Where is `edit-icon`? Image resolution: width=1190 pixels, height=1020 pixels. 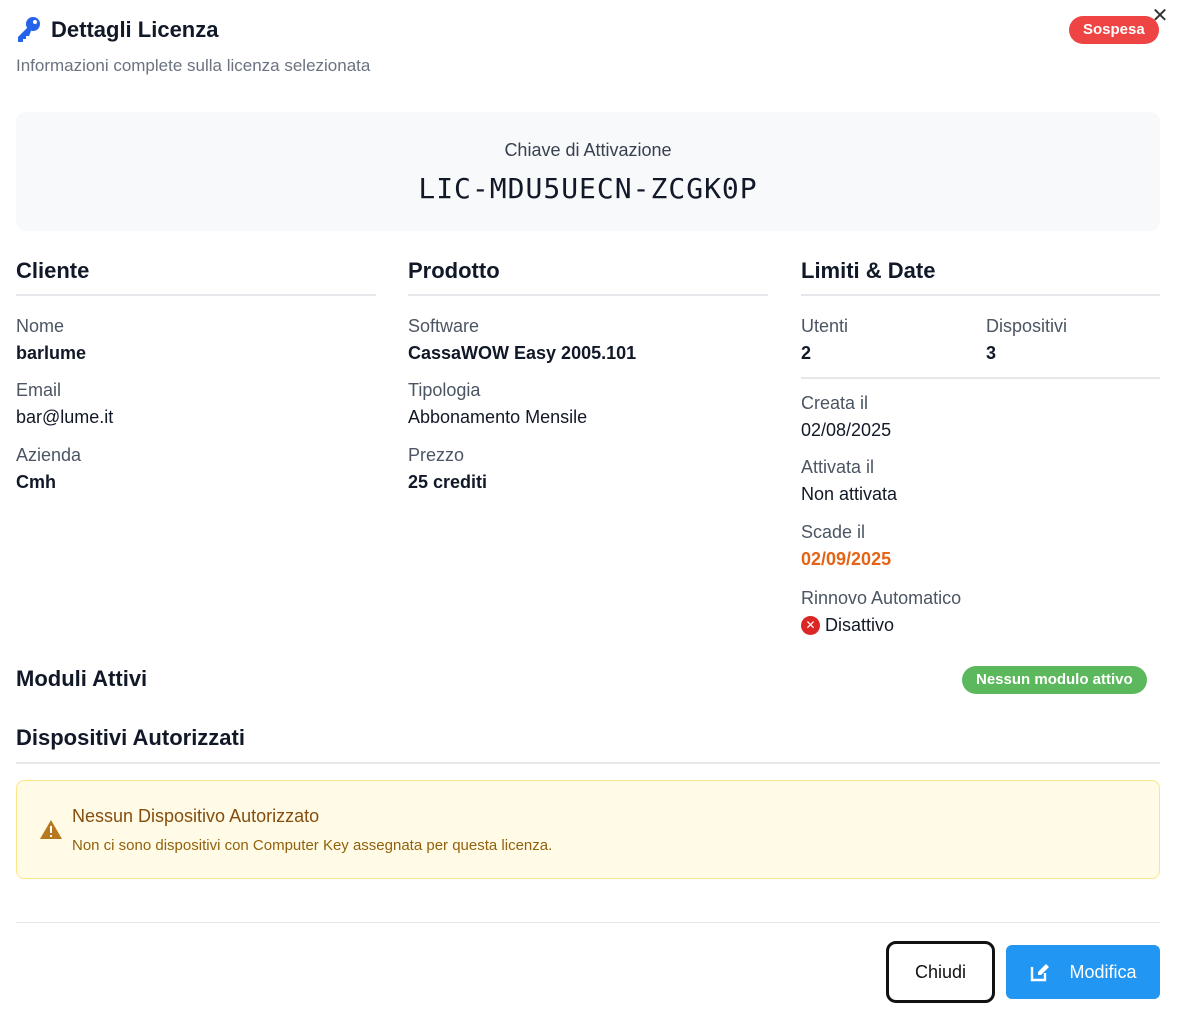 edit-icon is located at coordinates (1040, 973).